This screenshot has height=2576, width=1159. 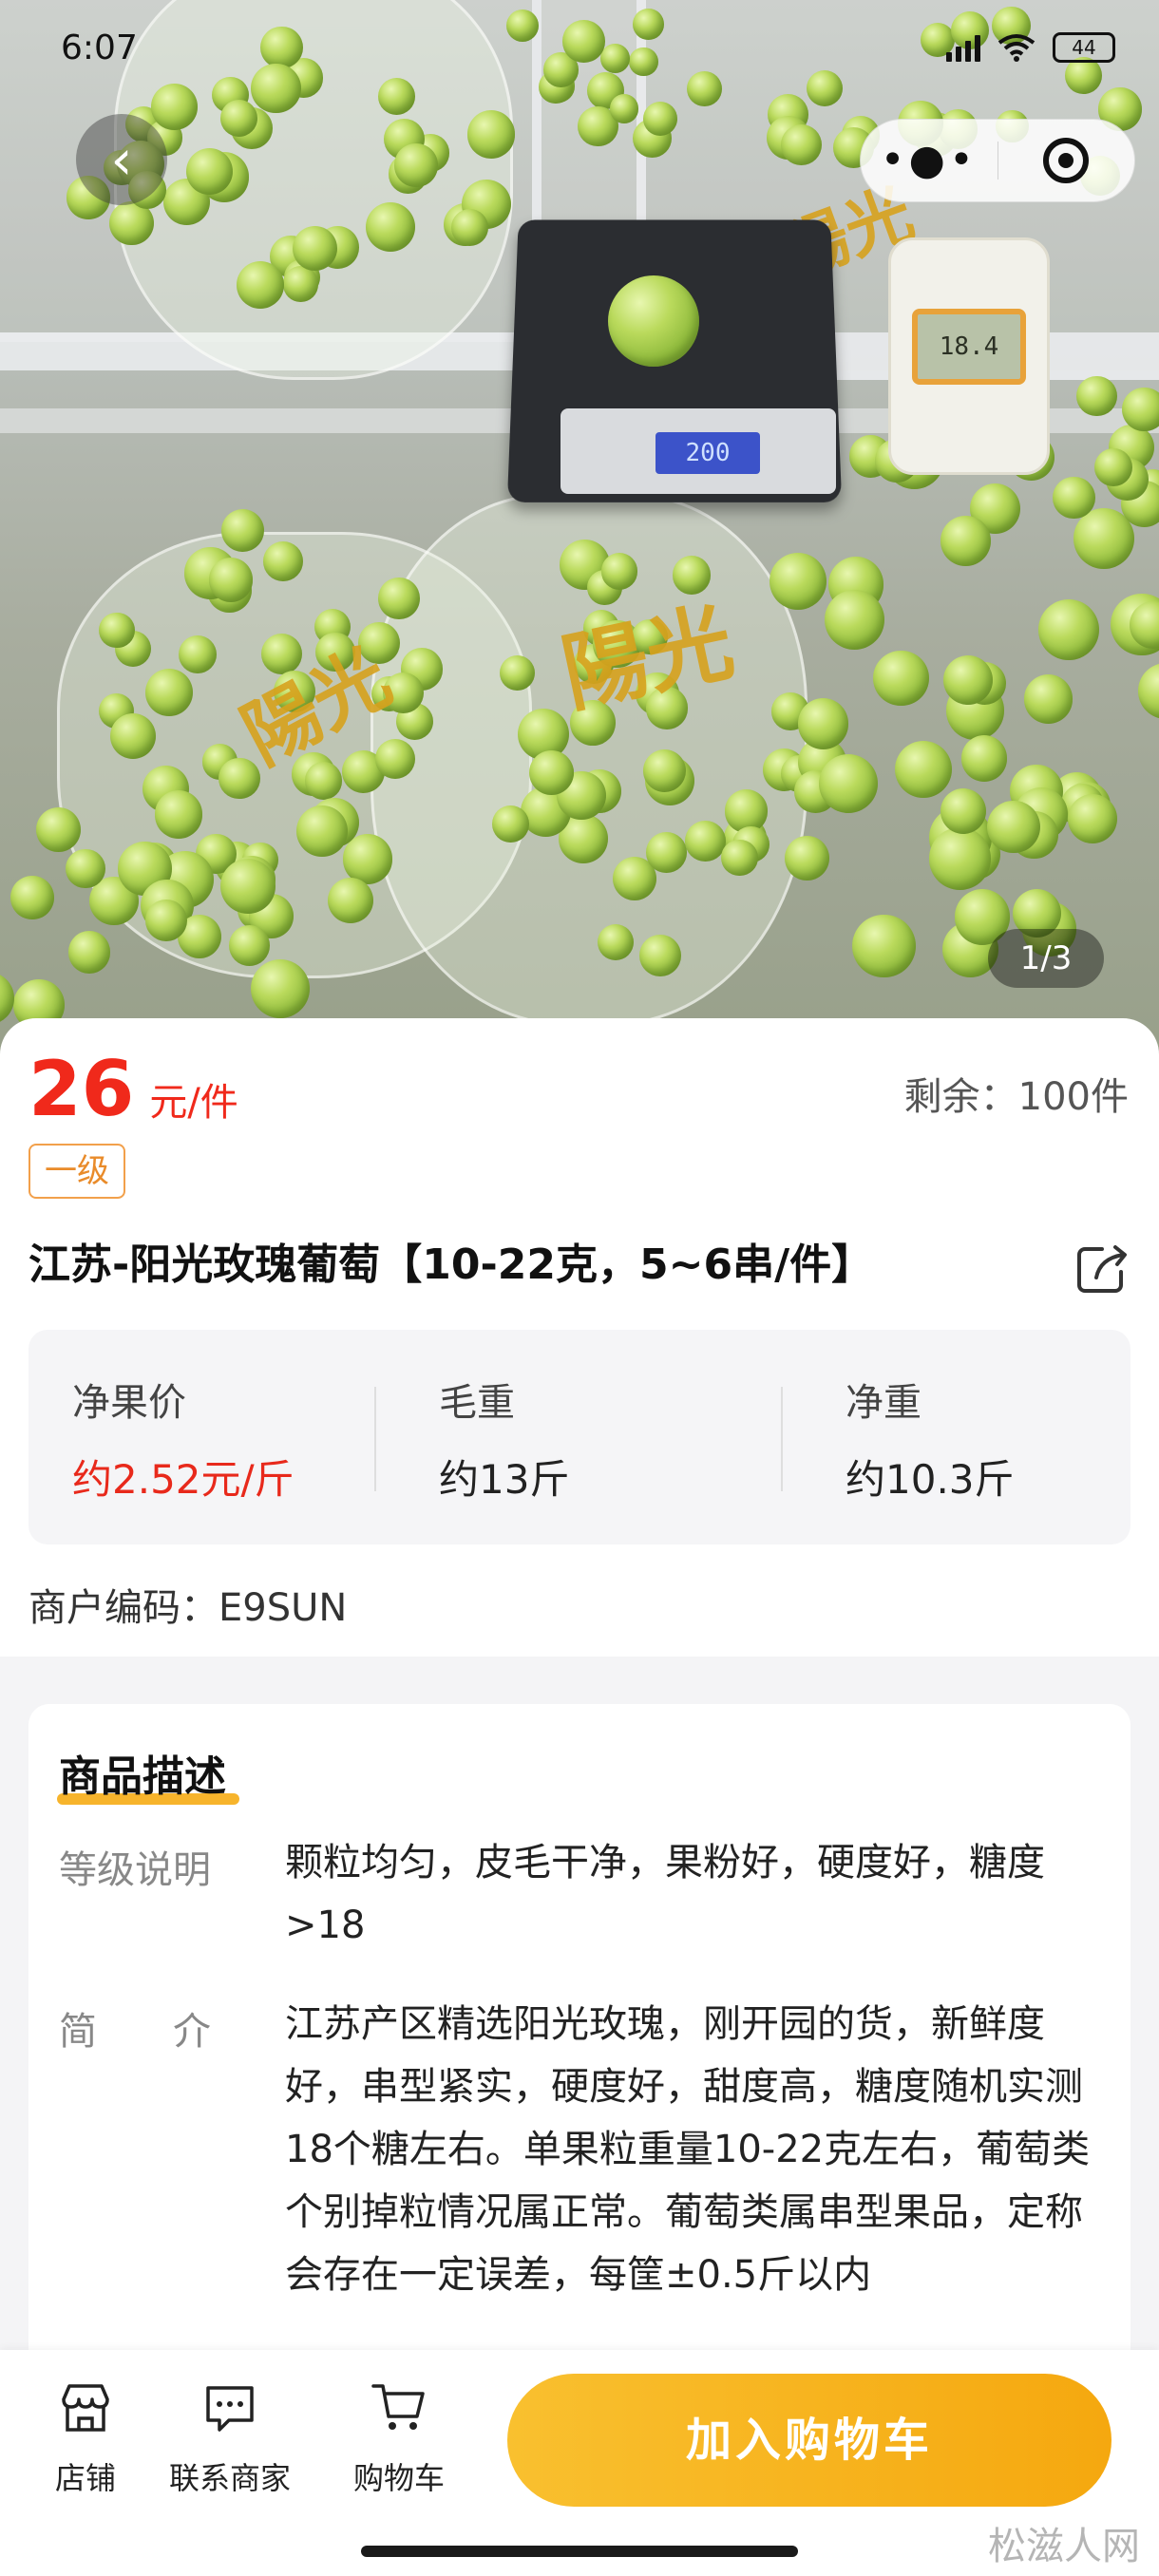 What do you see at coordinates (398, 2407) in the screenshot?
I see `cart-icon` at bounding box center [398, 2407].